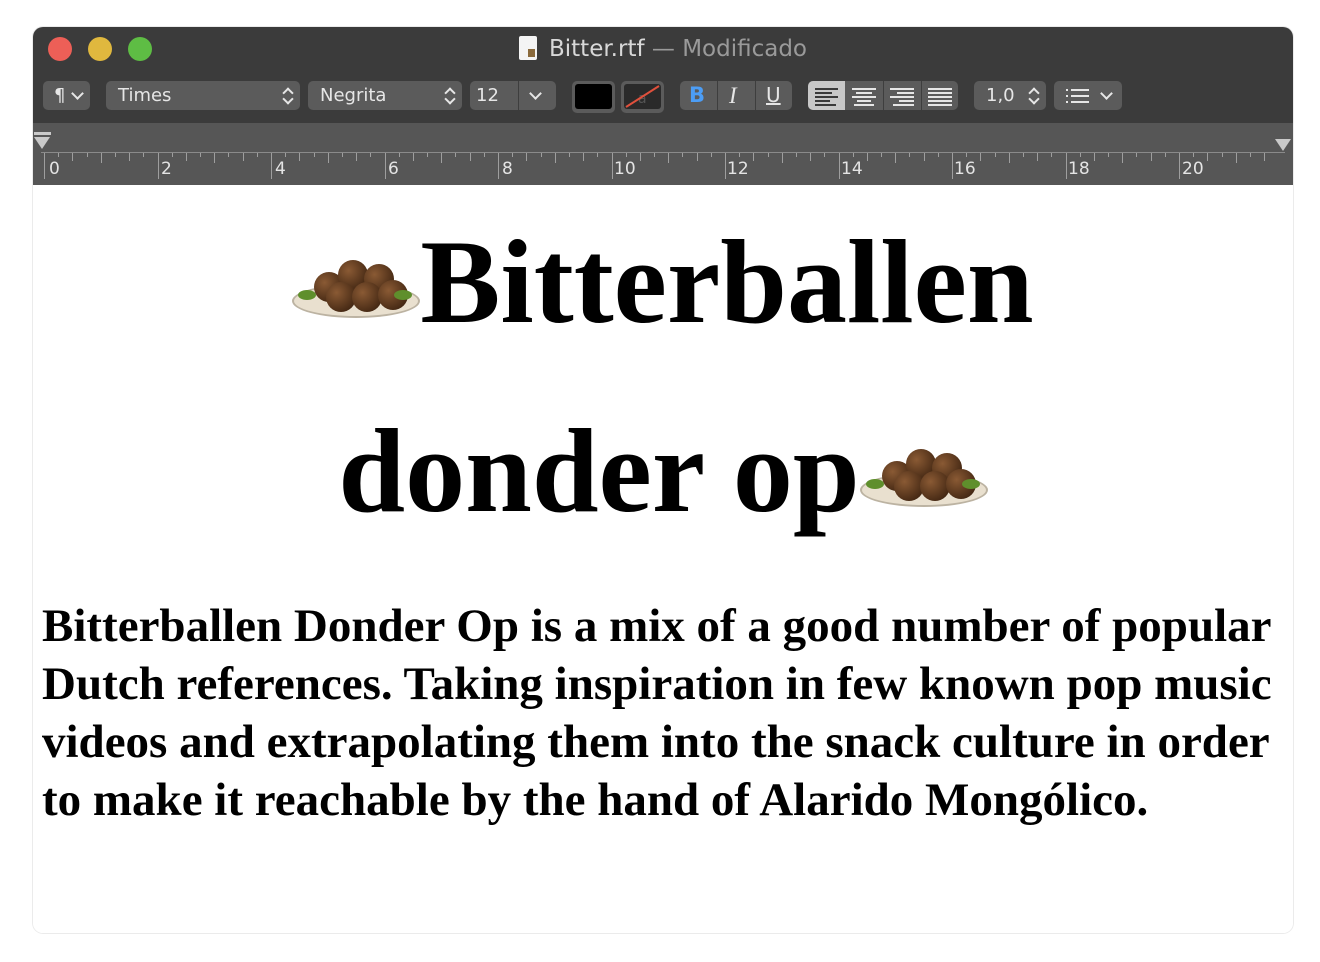 The image size is (1320, 962). I want to click on background-color-well: a, so click(642, 97).